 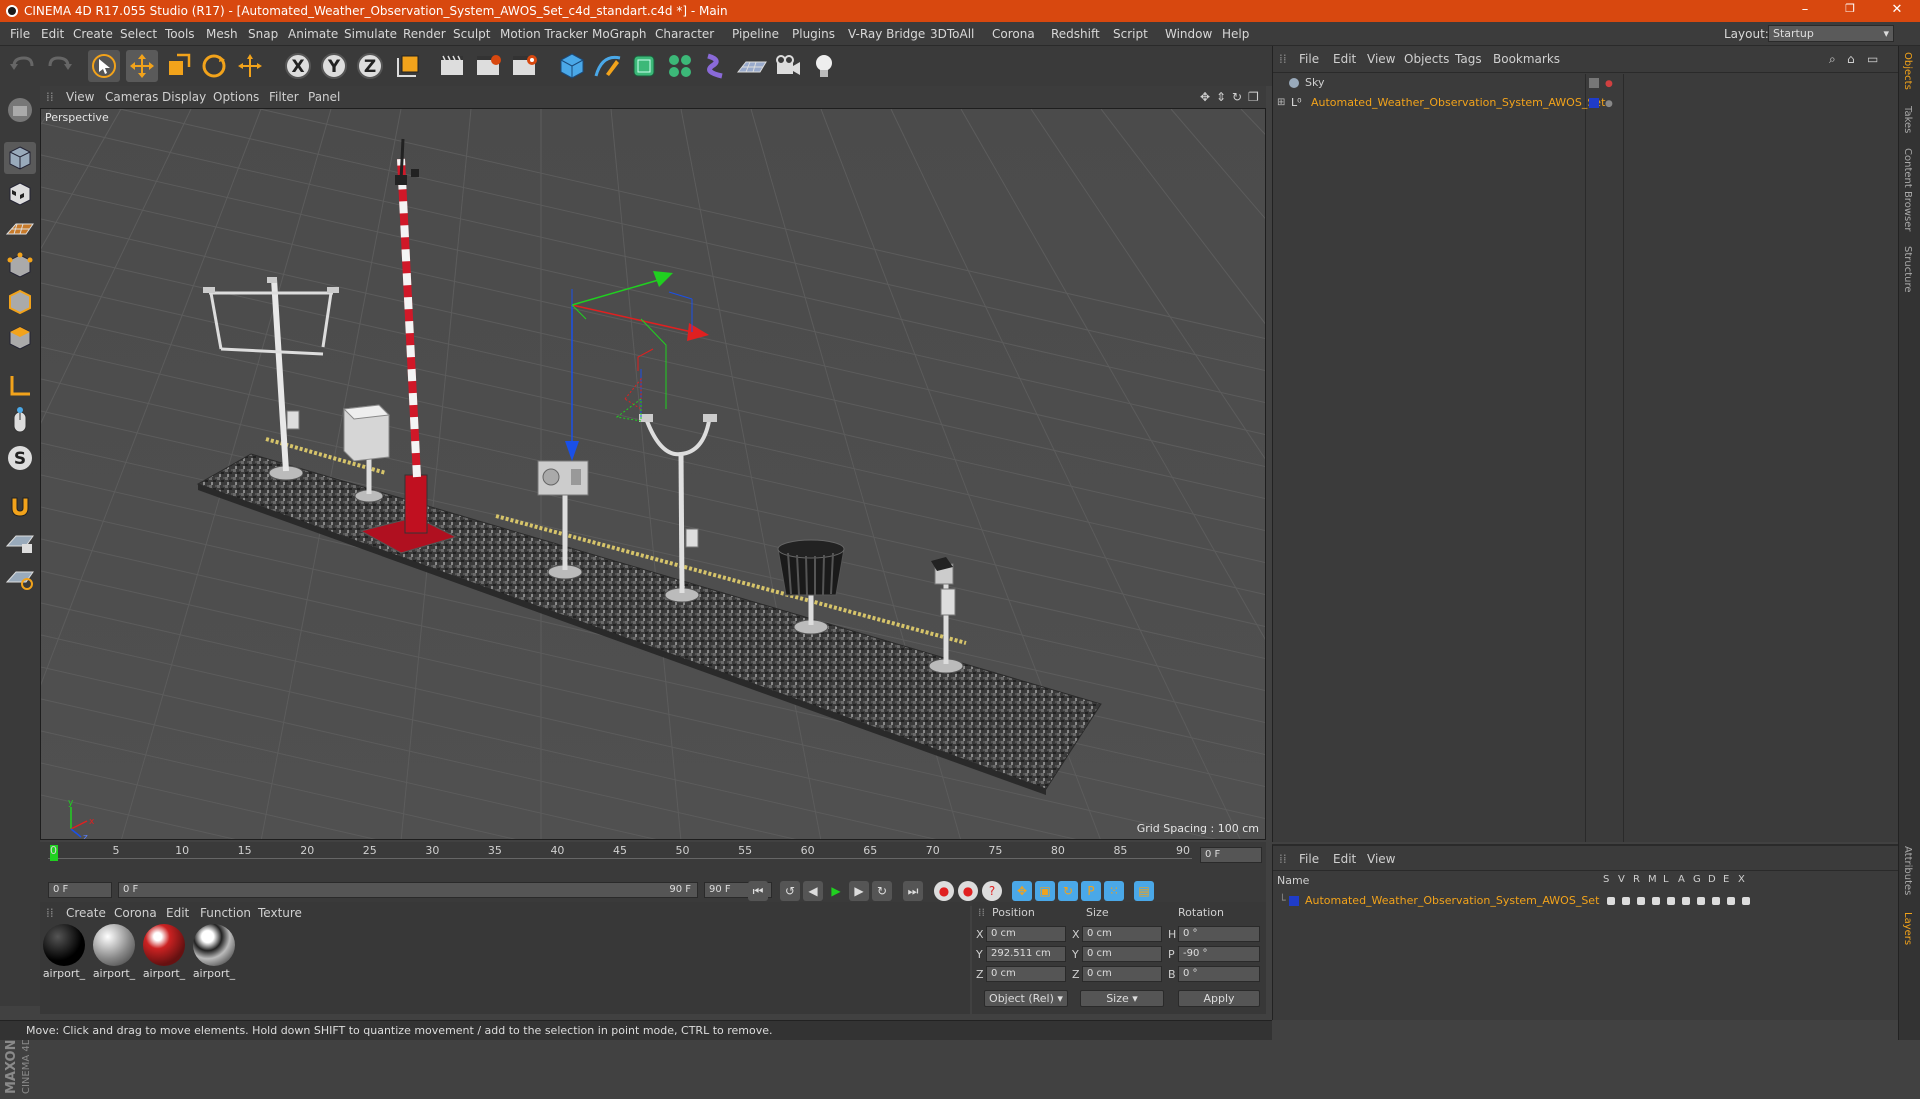 What do you see at coordinates (488, 66) in the screenshot?
I see `render-to-picture-viewer-button` at bounding box center [488, 66].